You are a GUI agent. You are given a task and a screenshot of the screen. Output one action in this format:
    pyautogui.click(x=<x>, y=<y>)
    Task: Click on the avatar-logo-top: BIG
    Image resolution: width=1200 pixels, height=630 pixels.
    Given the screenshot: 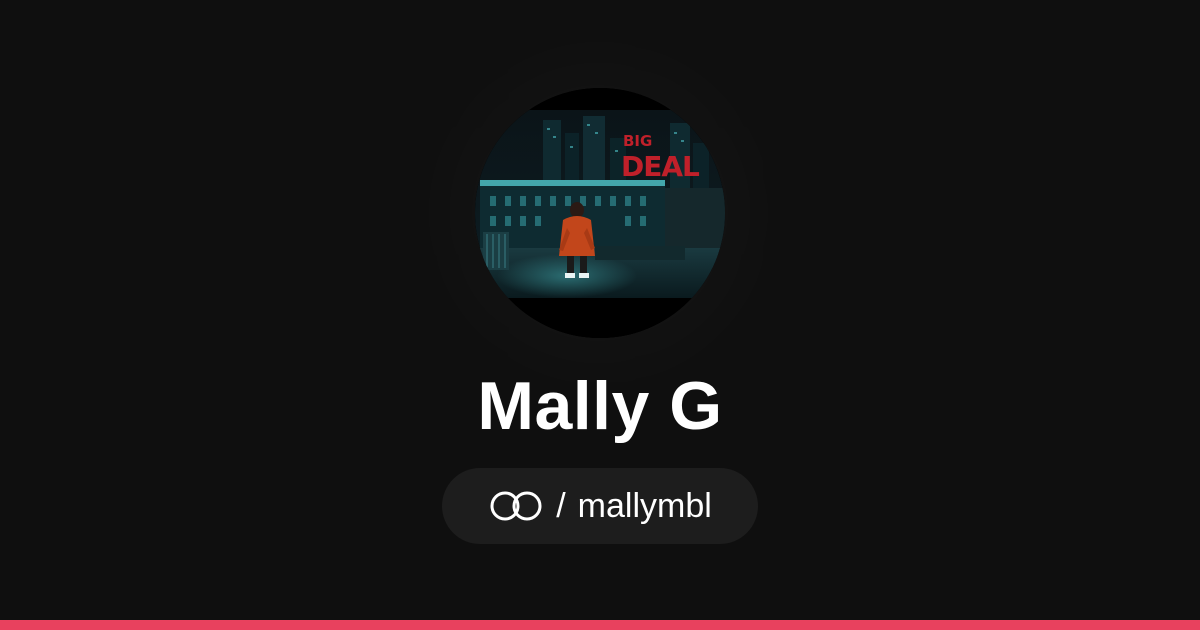 What is the action you would take?
    pyautogui.click(x=637, y=141)
    